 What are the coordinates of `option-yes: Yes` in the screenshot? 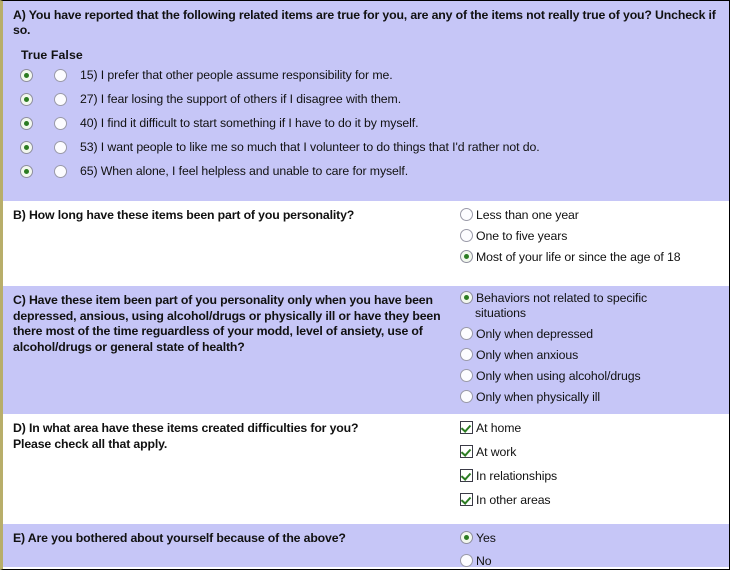 It's located at (587, 538).